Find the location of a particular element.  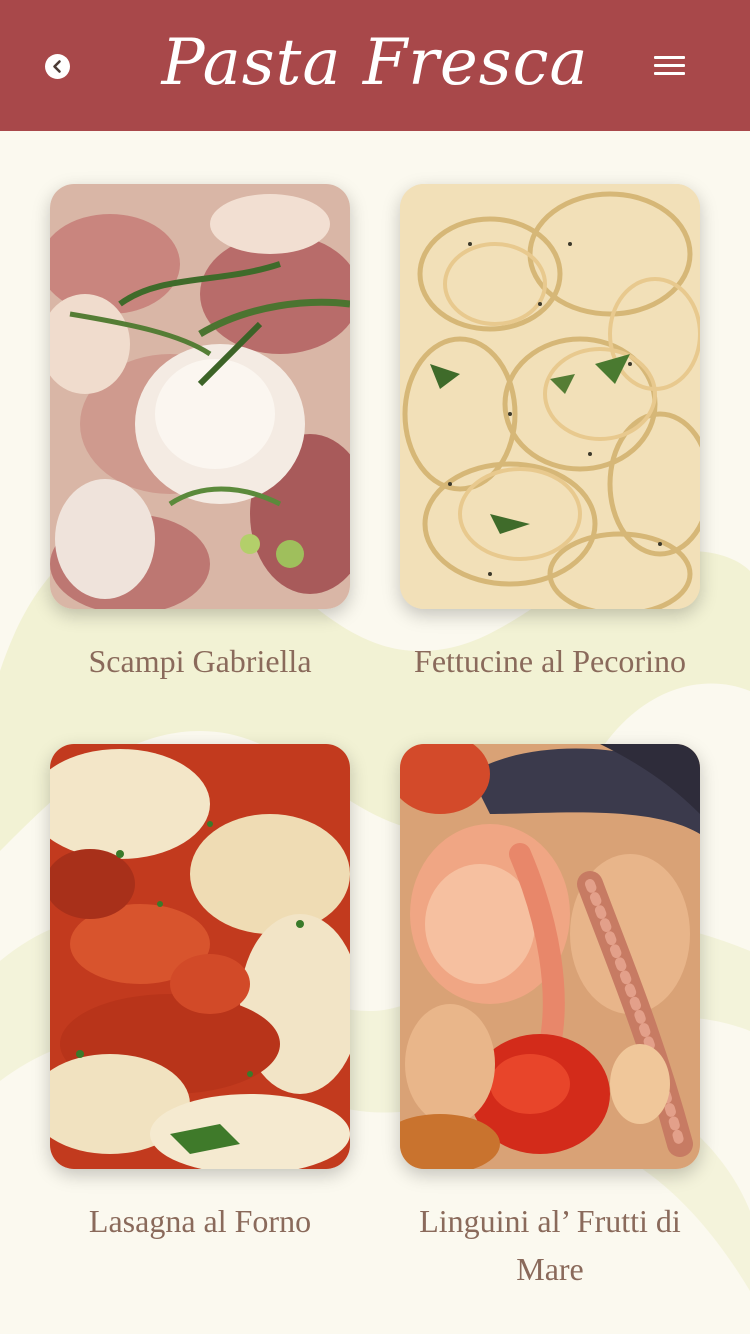

dish-name: Fettucine al Pecorino is located at coordinates (550, 661).